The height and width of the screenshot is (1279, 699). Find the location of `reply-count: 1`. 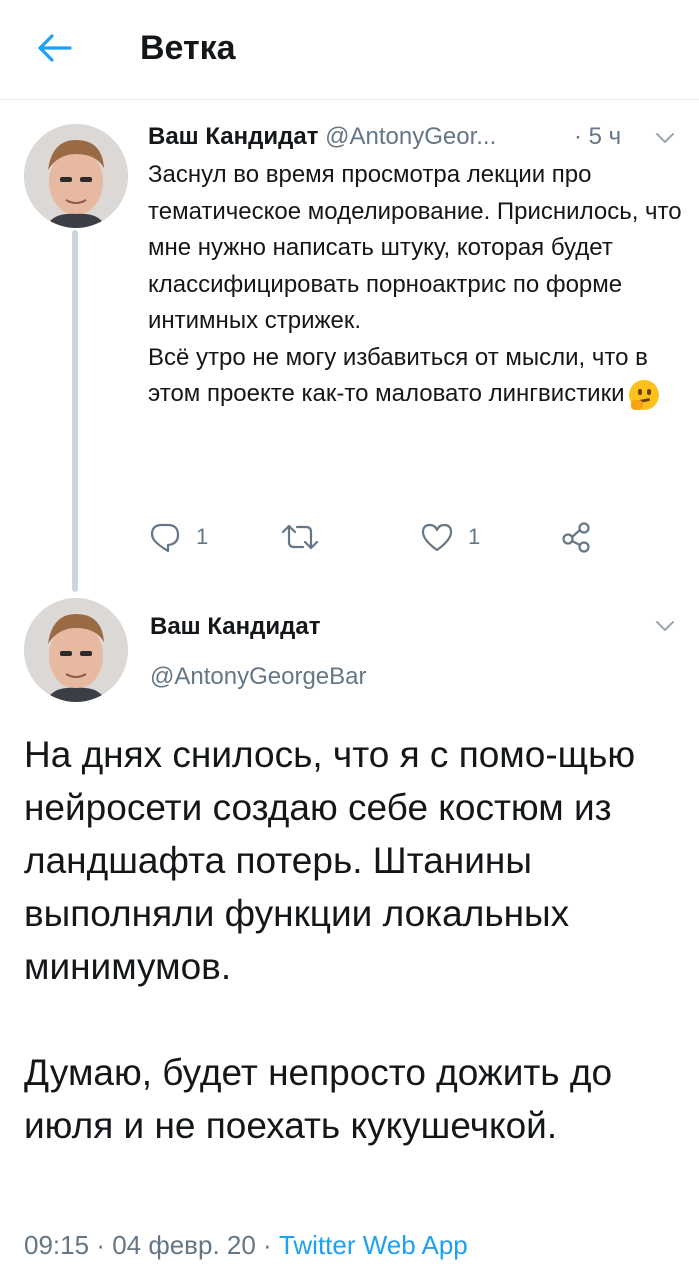

reply-count: 1 is located at coordinates (202, 536).